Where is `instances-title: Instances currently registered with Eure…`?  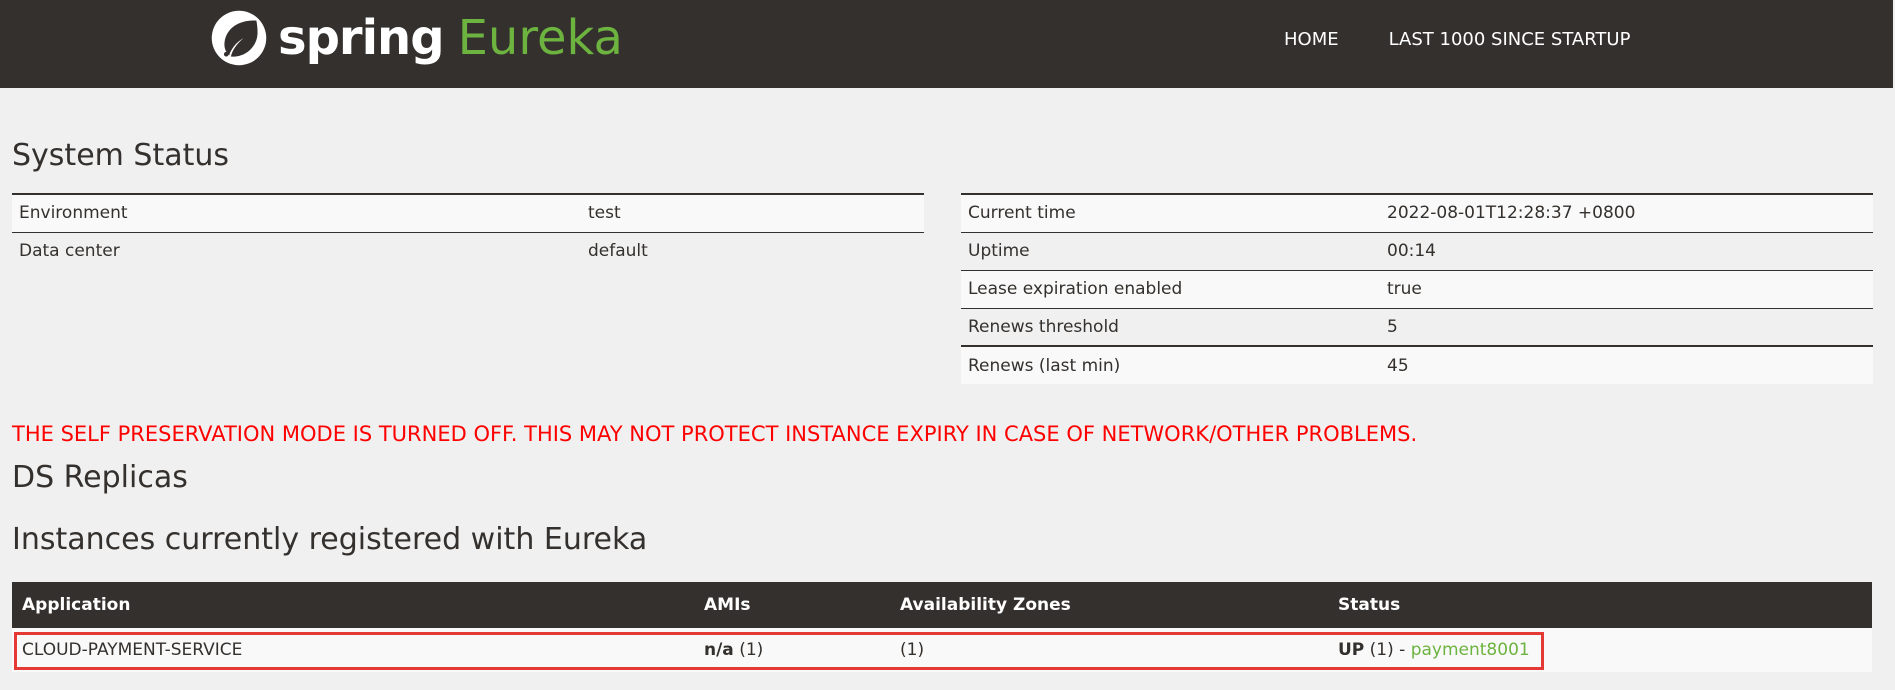
instances-title: Instances currently registered with Eure… is located at coordinates (330, 539).